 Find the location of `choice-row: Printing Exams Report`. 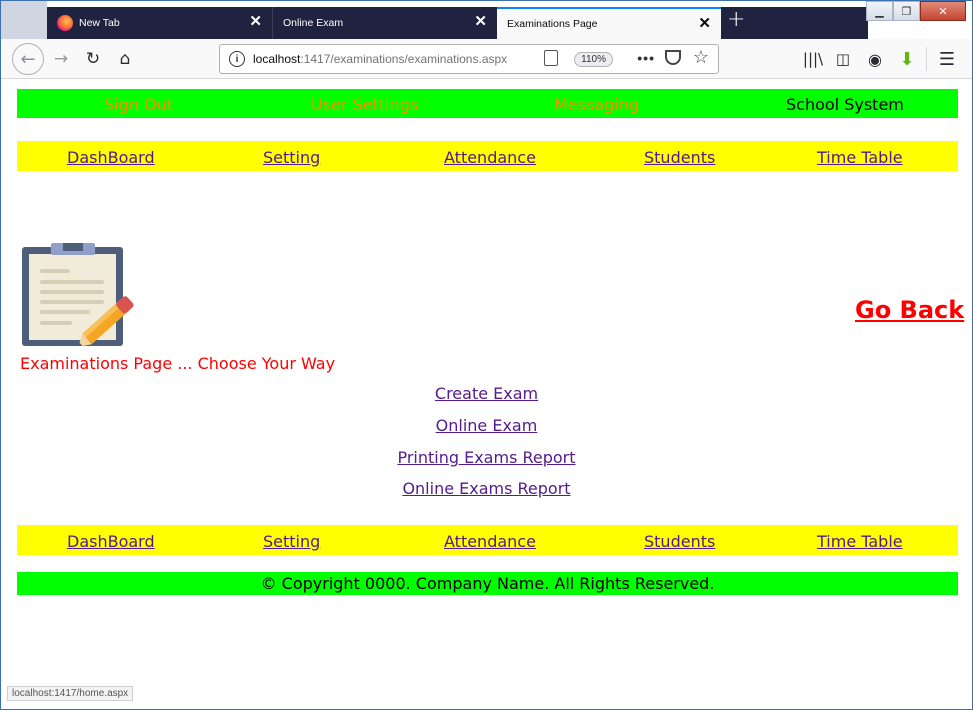

choice-row: Printing Exams Report is located at coordinates (486, 457).